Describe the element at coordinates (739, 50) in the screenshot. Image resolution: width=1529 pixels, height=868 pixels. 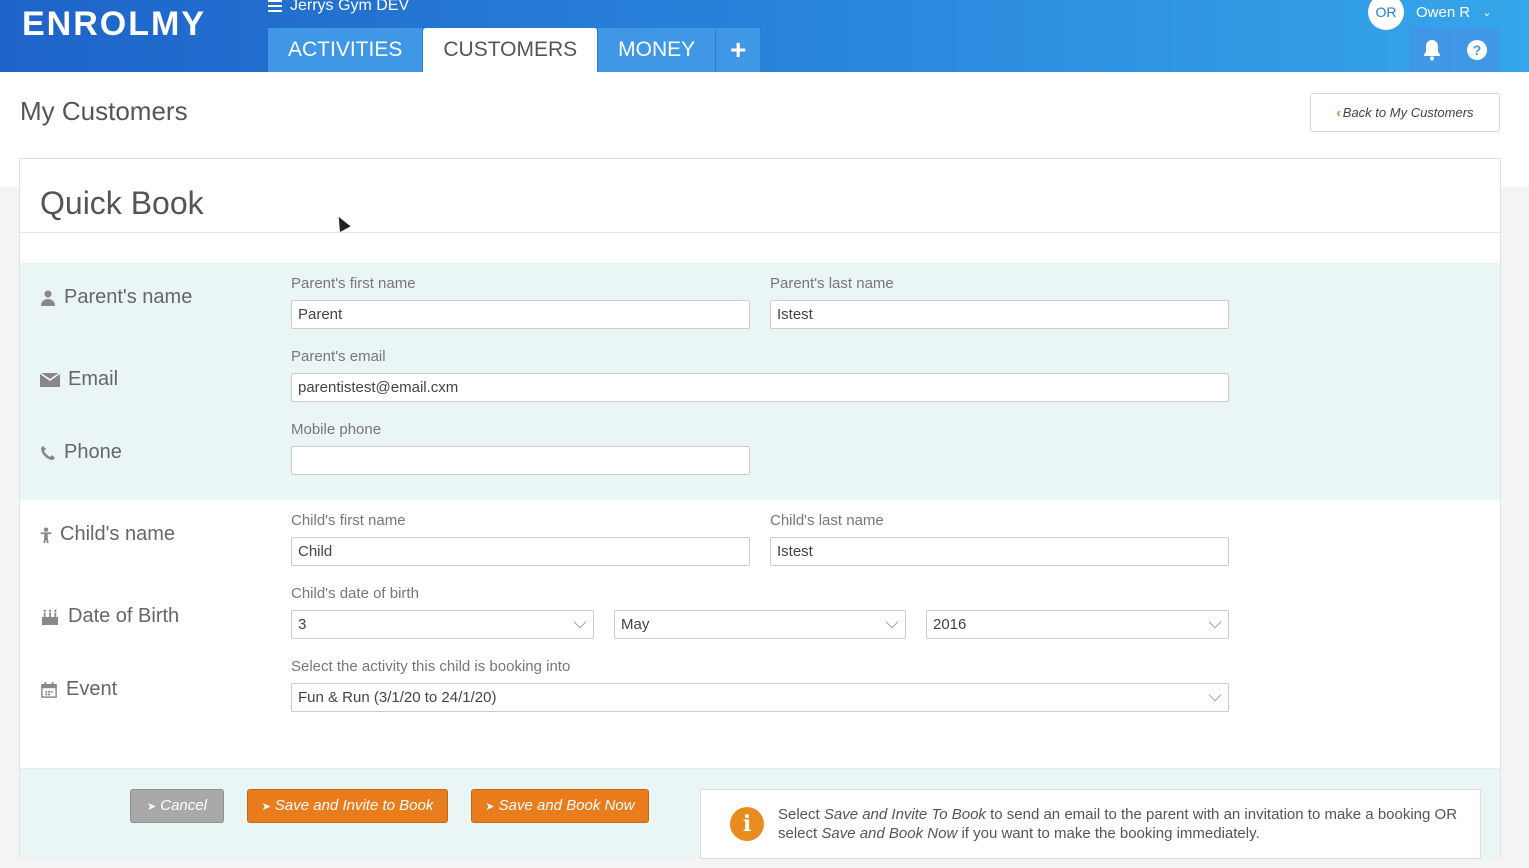
I see `add-tab-button: +` at that location.